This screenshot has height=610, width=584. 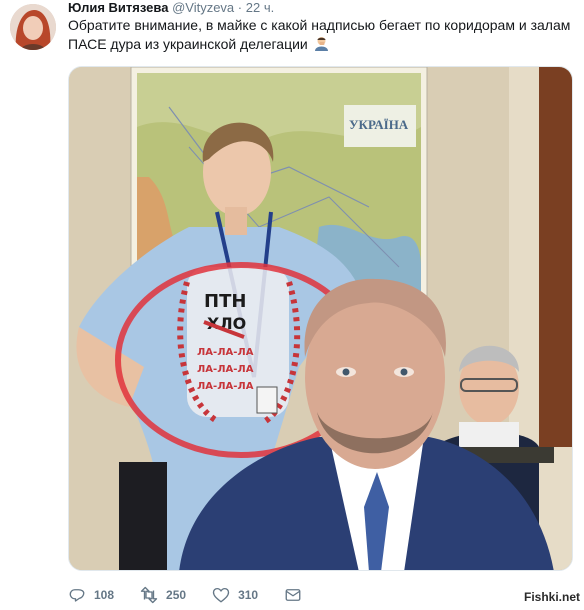 What do you see at coordinates (248, 595) in the screenshot?
I see `like-count: 310` at bounding box center [248, 595].